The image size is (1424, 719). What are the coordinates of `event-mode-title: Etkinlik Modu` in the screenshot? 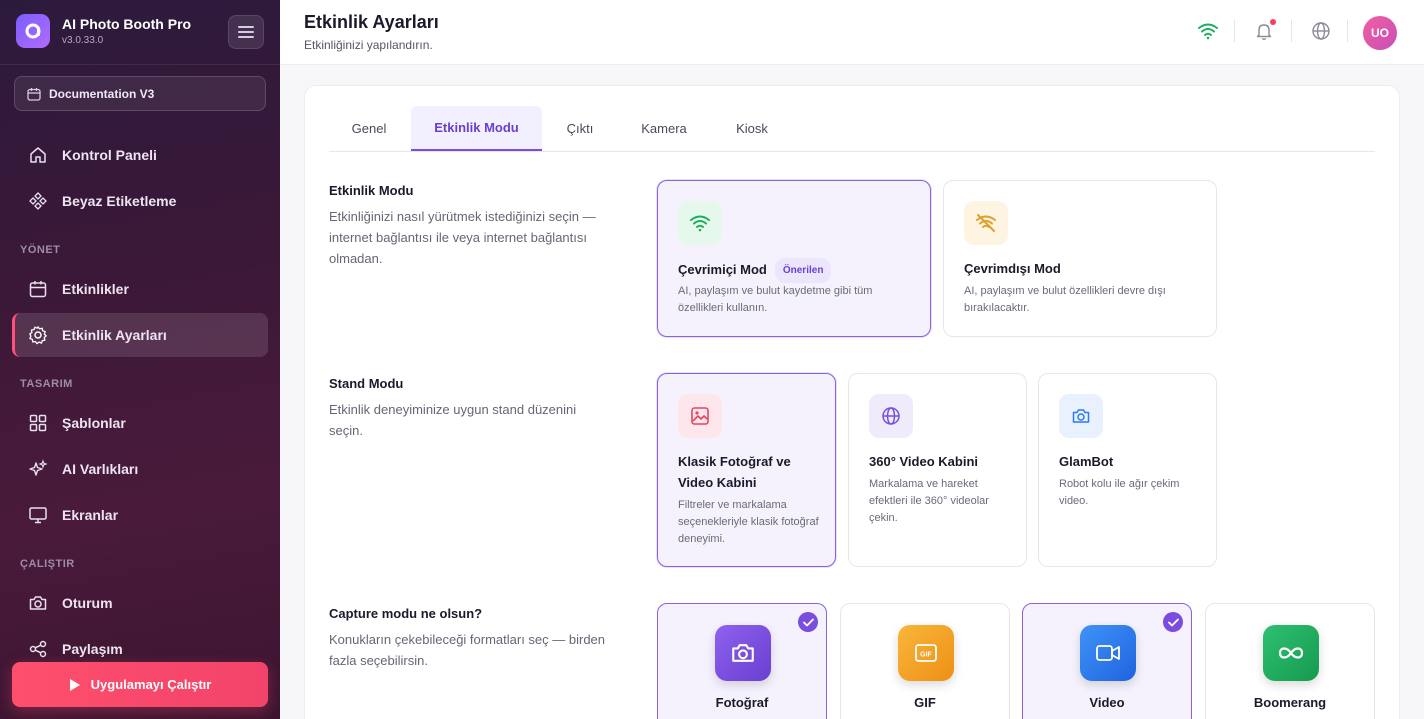 It's located at (371, 190).